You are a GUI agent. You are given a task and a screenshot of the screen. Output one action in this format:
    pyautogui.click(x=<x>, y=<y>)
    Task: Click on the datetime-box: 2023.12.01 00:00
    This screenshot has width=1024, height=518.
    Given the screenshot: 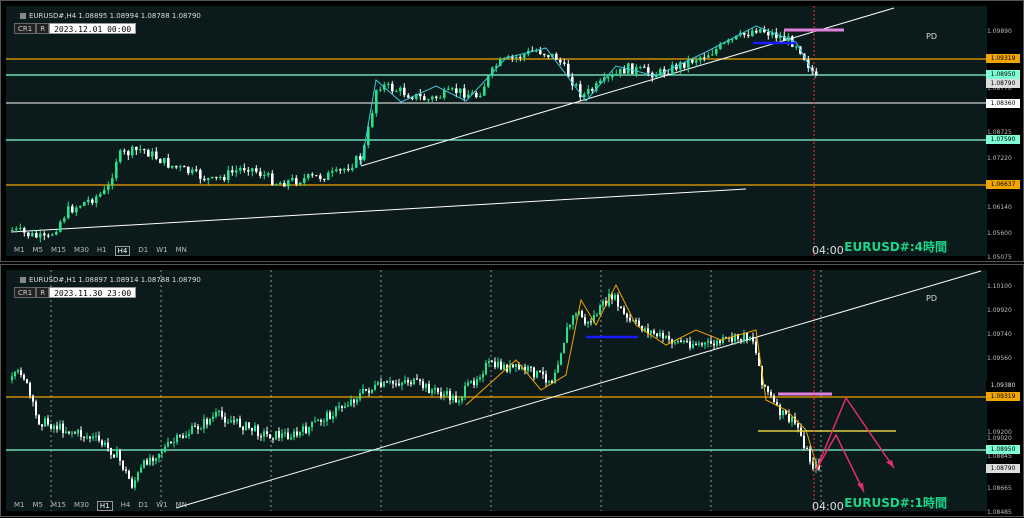 What is the action you would take?
    pyautogui.click(x=93, y=28)
    